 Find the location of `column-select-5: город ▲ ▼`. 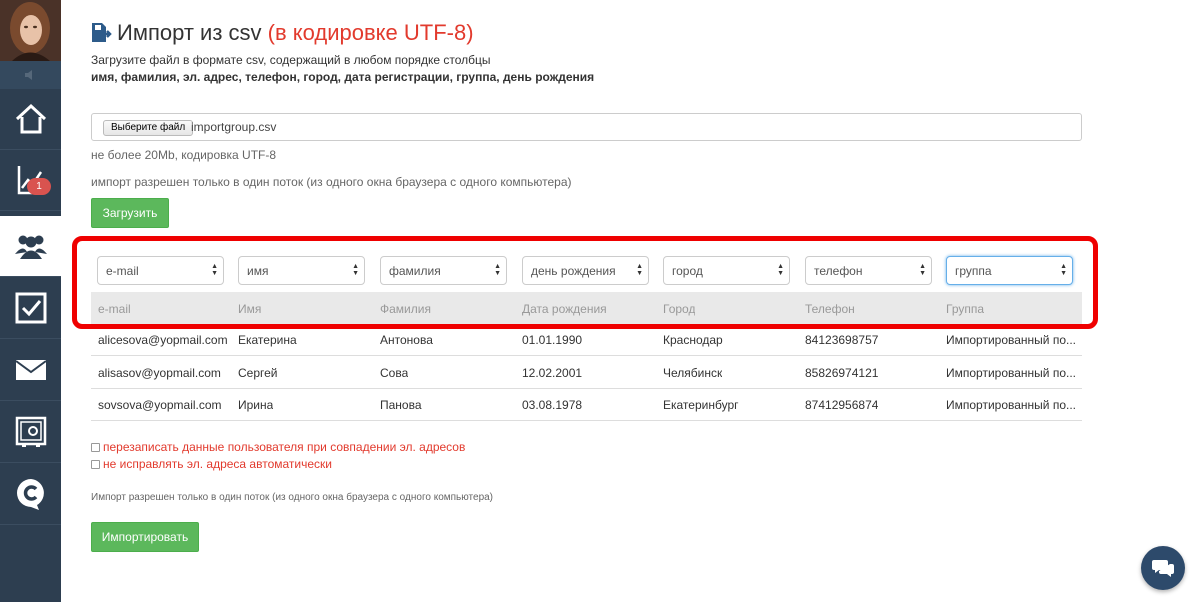

column-select-5: город ▲ ▼ is located at coordinates (726, 270).